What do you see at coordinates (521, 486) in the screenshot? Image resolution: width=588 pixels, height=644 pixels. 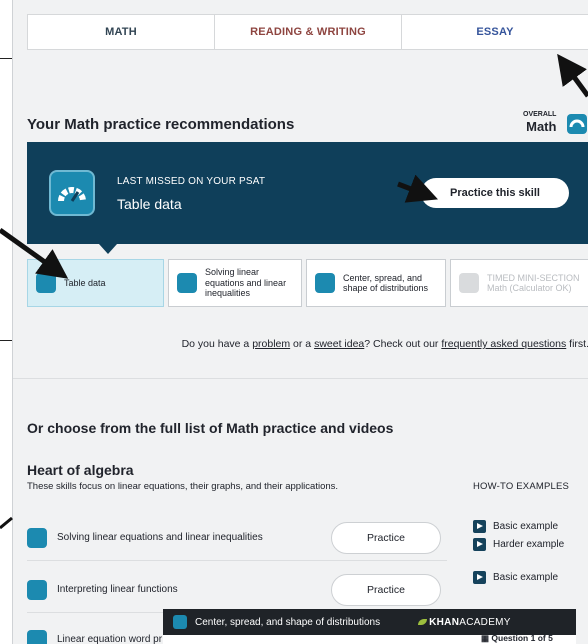 I see `howto-examples-header: HOW-TO EXAMPLES` at bounding box center [521, 486].